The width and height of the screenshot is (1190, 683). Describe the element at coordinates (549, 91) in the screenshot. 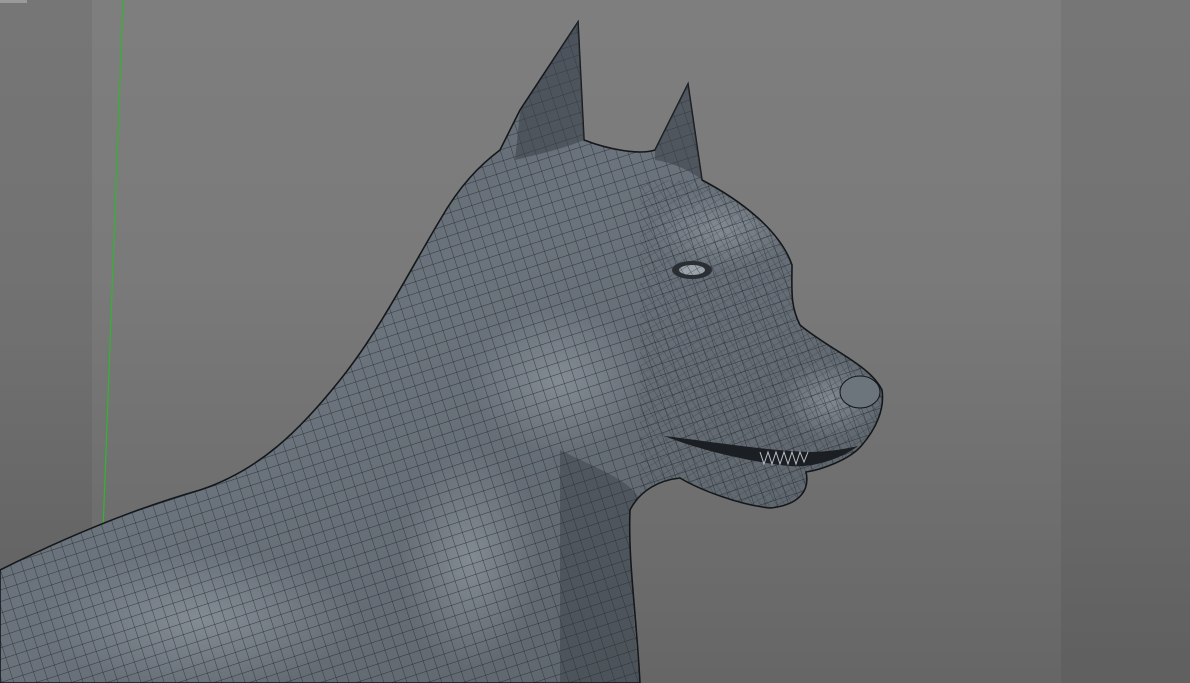

I see `left-ear` at that location.